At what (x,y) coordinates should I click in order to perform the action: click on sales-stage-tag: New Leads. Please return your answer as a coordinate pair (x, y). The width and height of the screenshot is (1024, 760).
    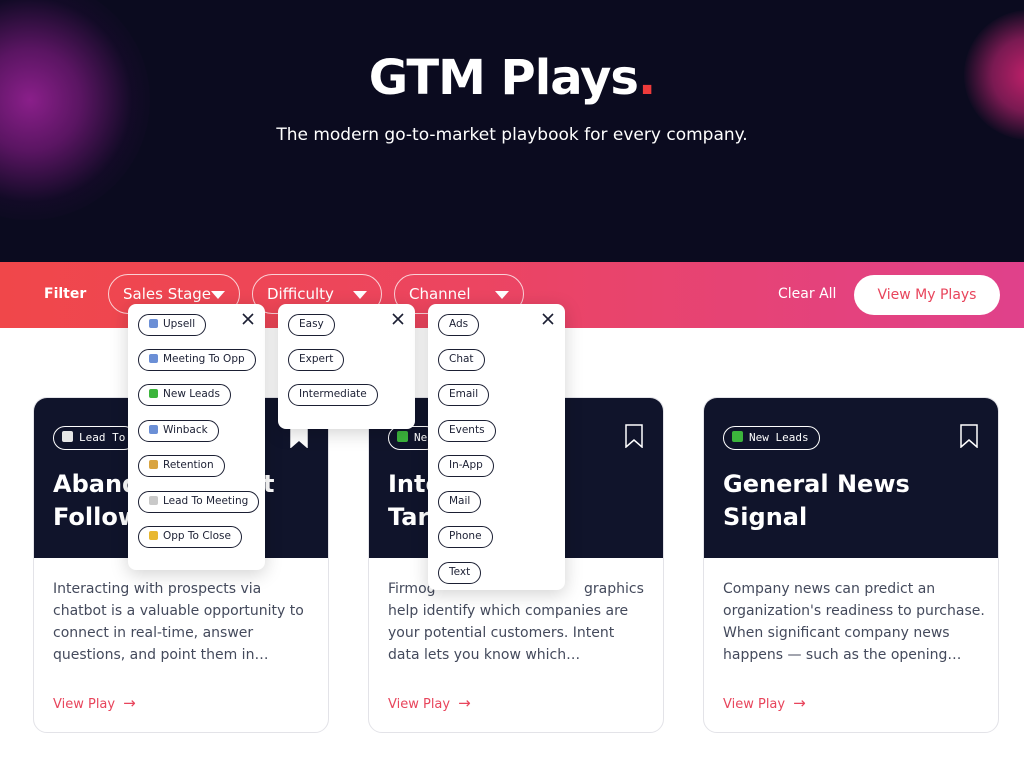
    Looking at the image, I should click on (771, 438).